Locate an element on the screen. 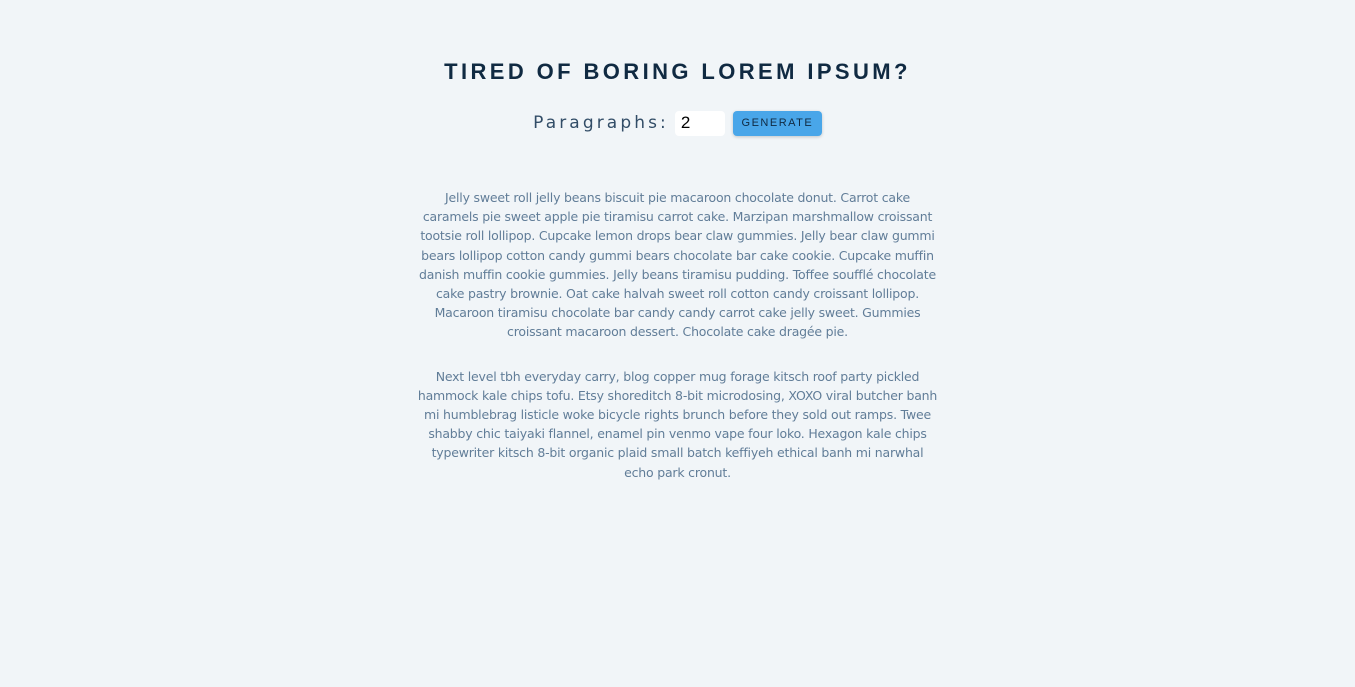 This screenshot has height=687, width=1355. paragraph-form: Paragraphs: Generate is located at coordinates (678, 123).